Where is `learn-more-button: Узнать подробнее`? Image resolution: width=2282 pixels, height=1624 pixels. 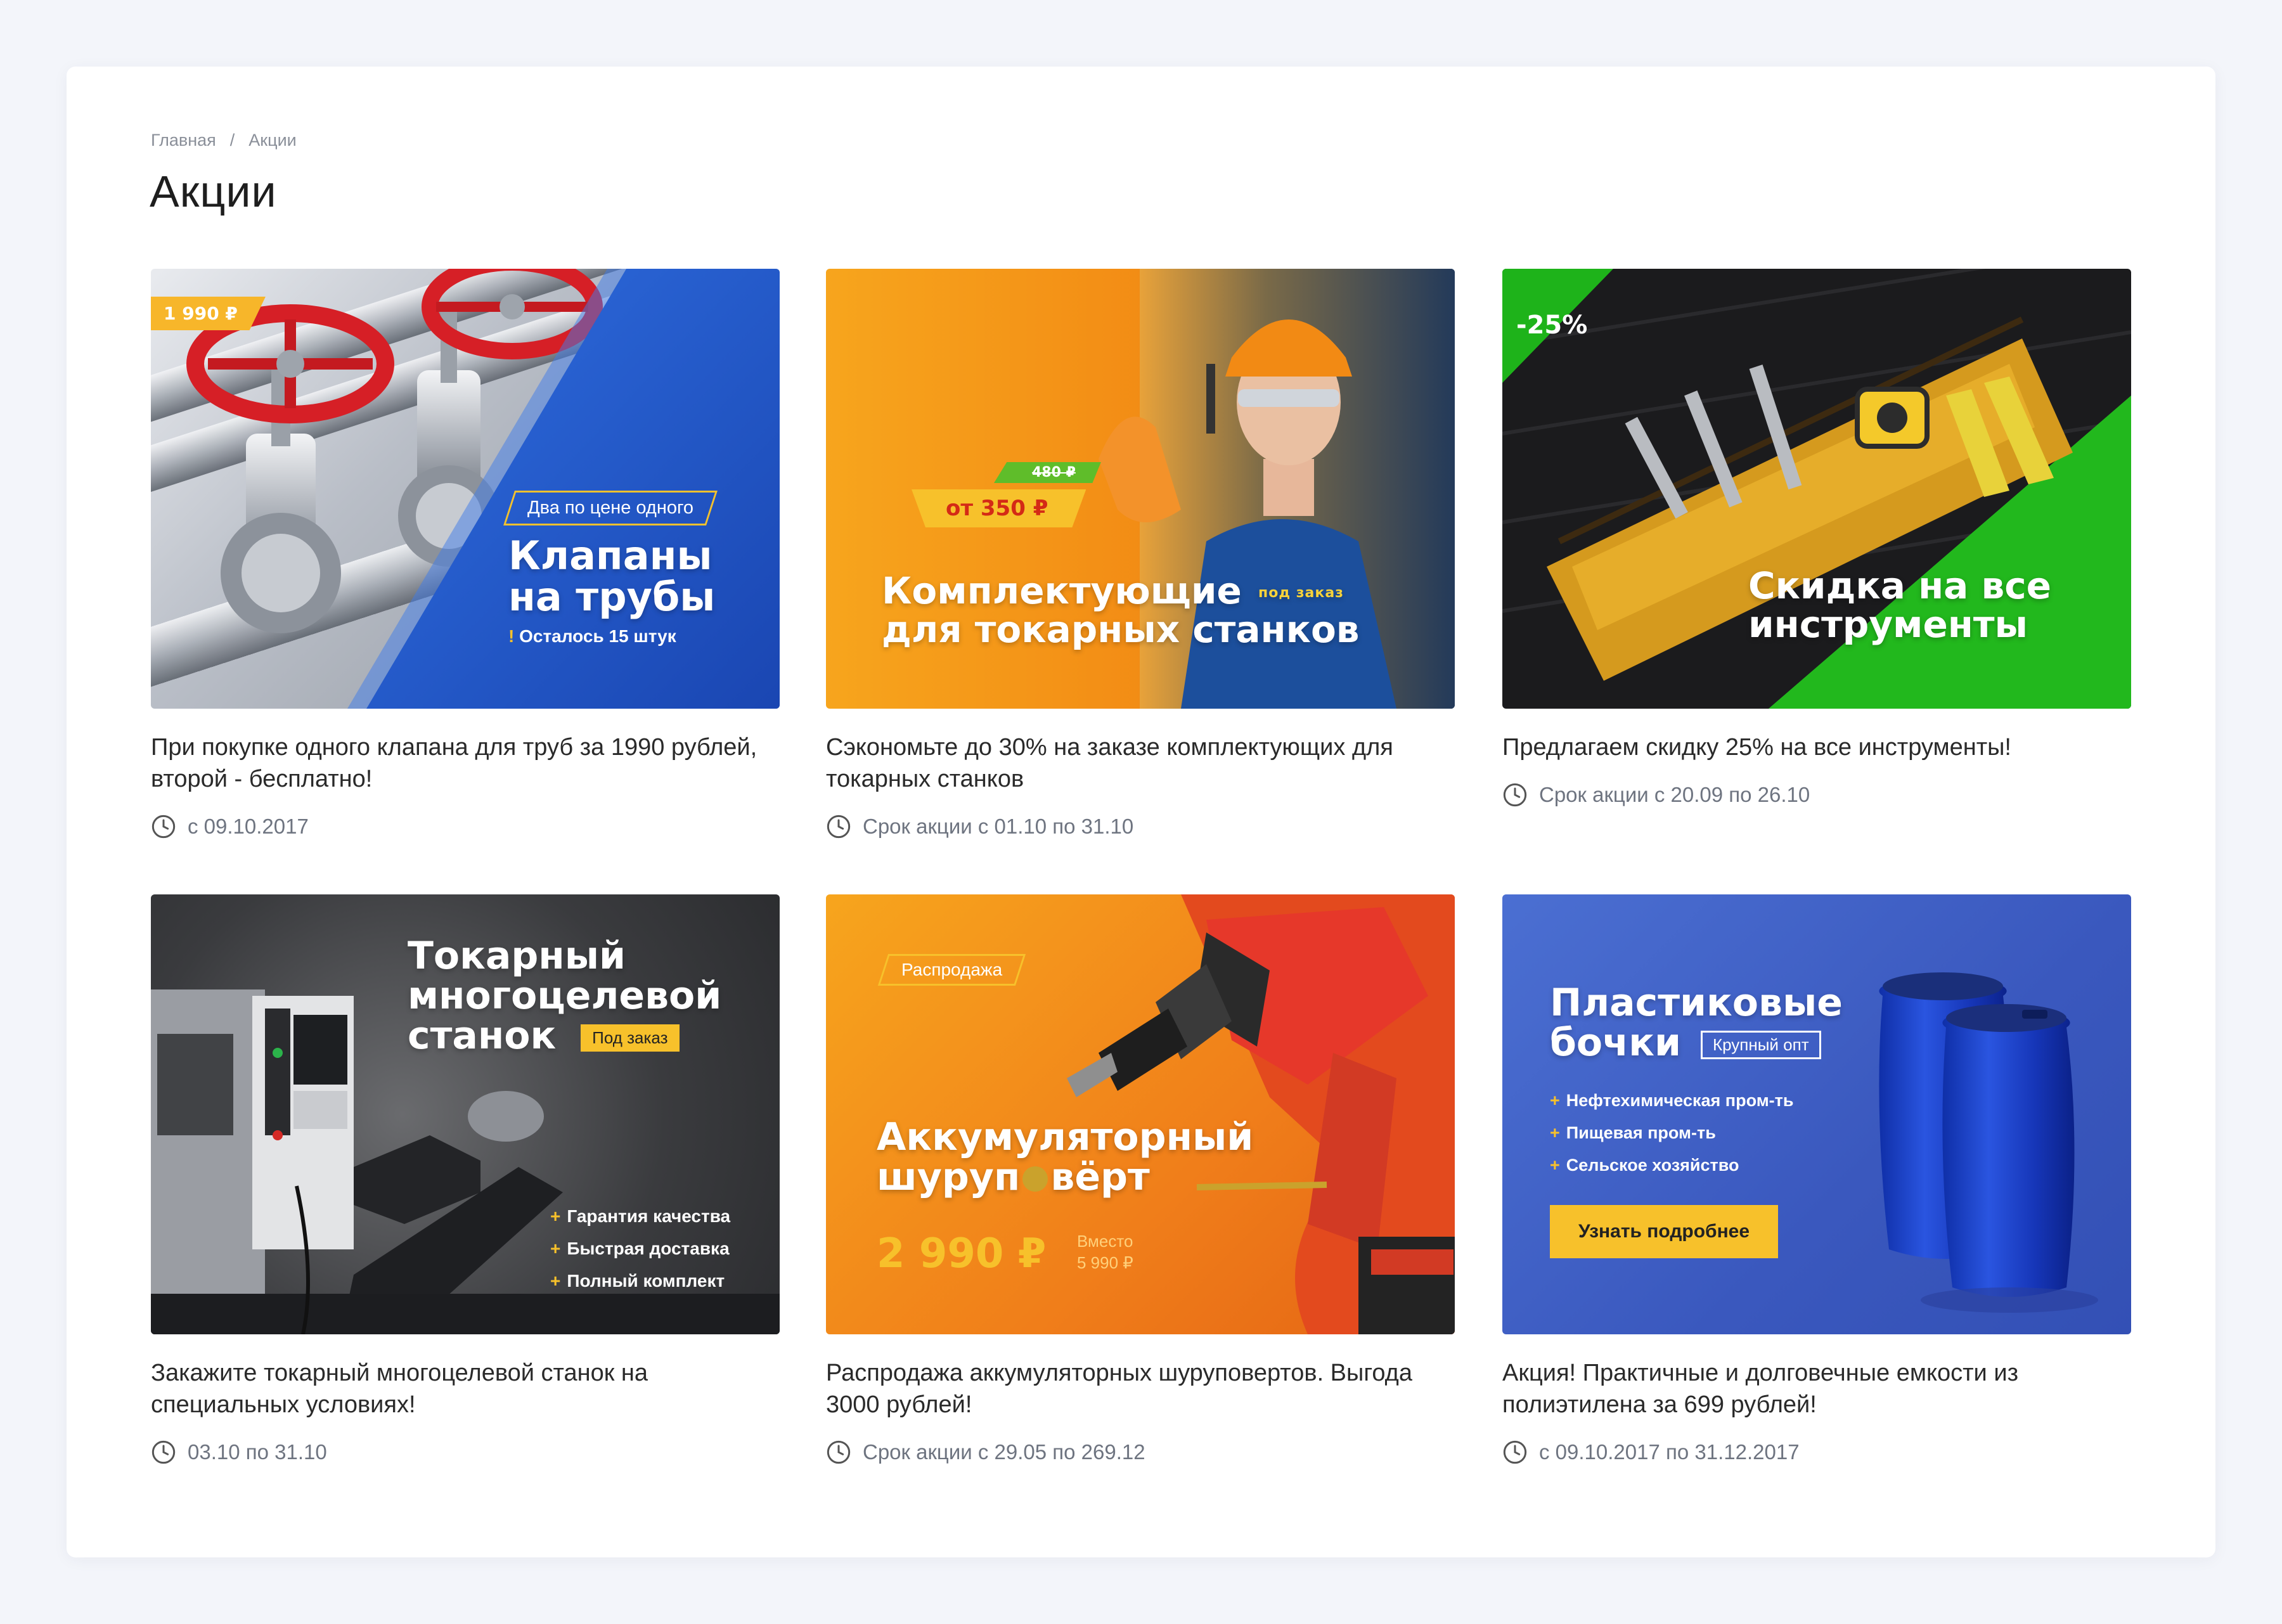
learn-more-button: Узнать подробнее is located at coordinates (1664, 1231).